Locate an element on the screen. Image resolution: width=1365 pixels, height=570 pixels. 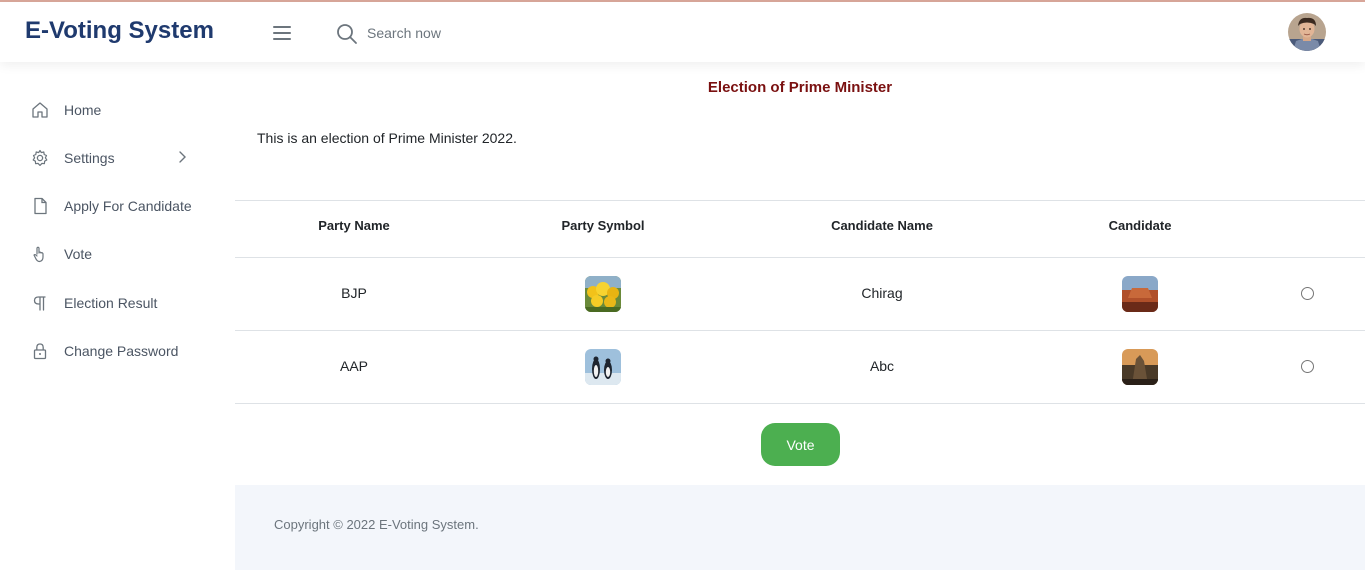
lock-icon is located at coordinates (40, 351).